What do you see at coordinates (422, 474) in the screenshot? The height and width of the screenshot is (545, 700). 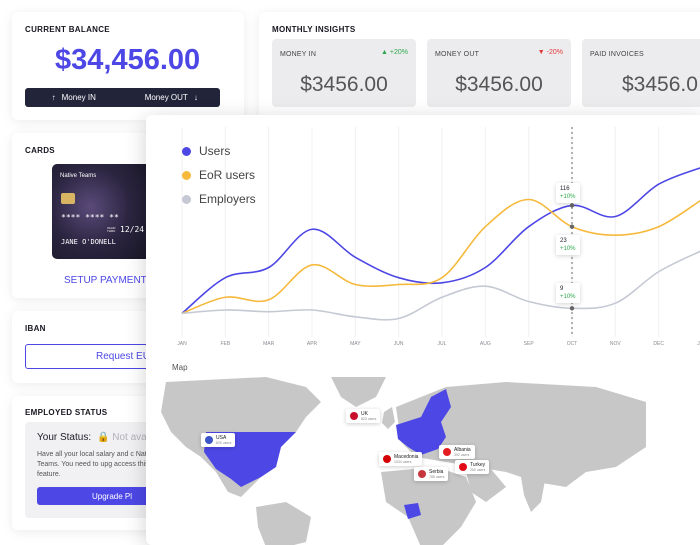 I see `serbia-flag-icon` at bounding box center [422, 474].